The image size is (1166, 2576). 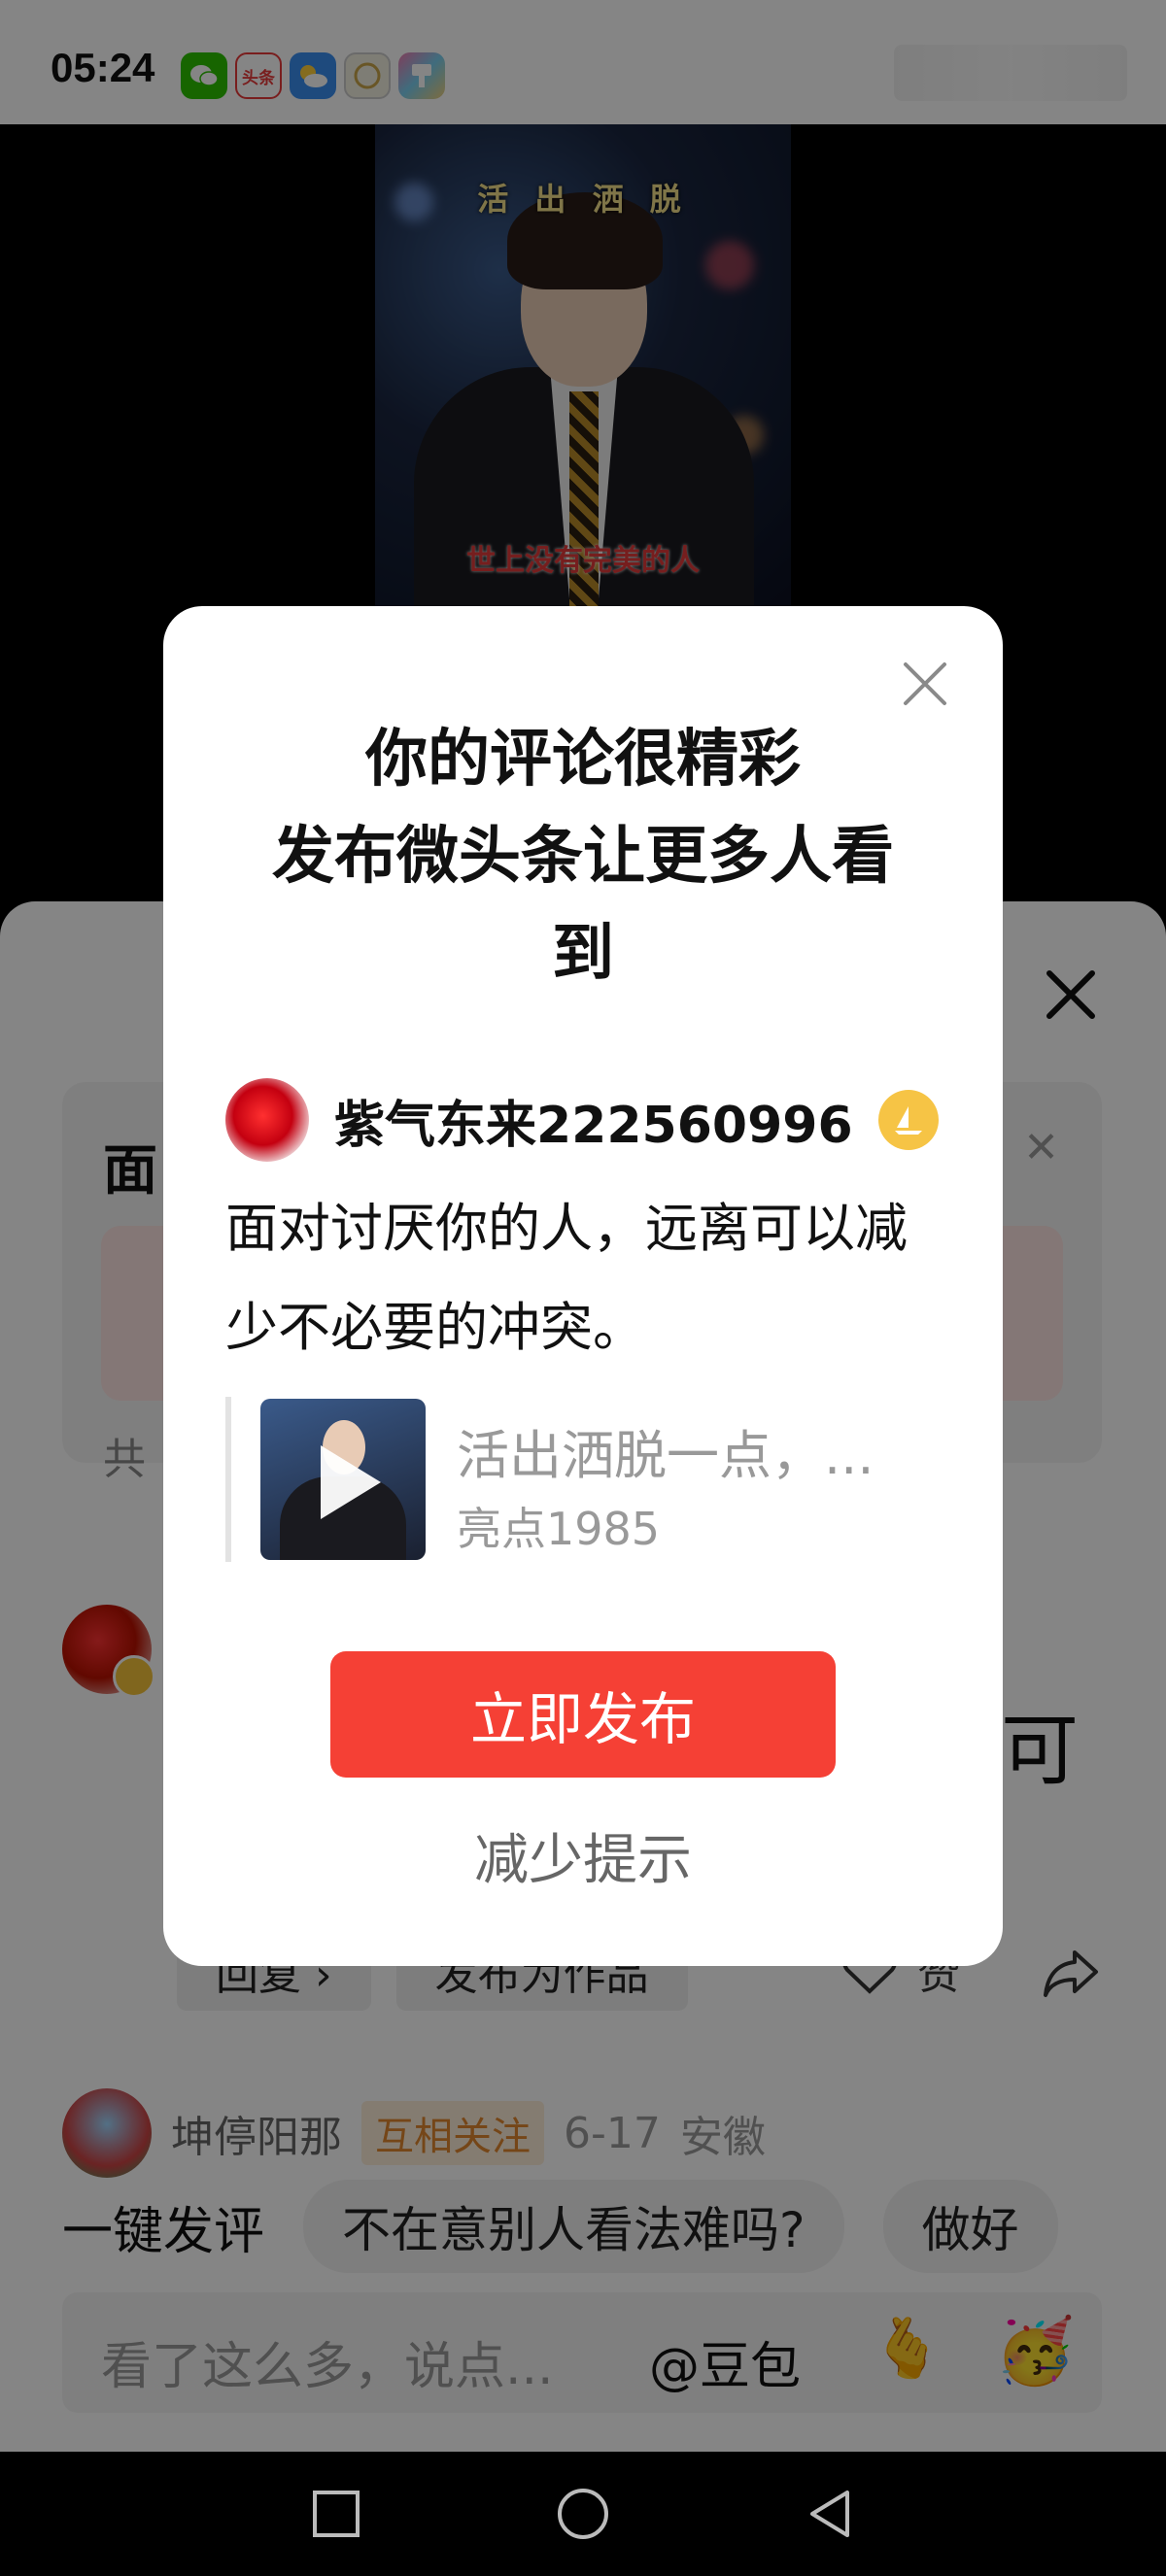 What do you see at coordinates (583, 1714) in the screenshot?
I see `publish-now-button: 立即发布` at bounding box center [583, 1714].